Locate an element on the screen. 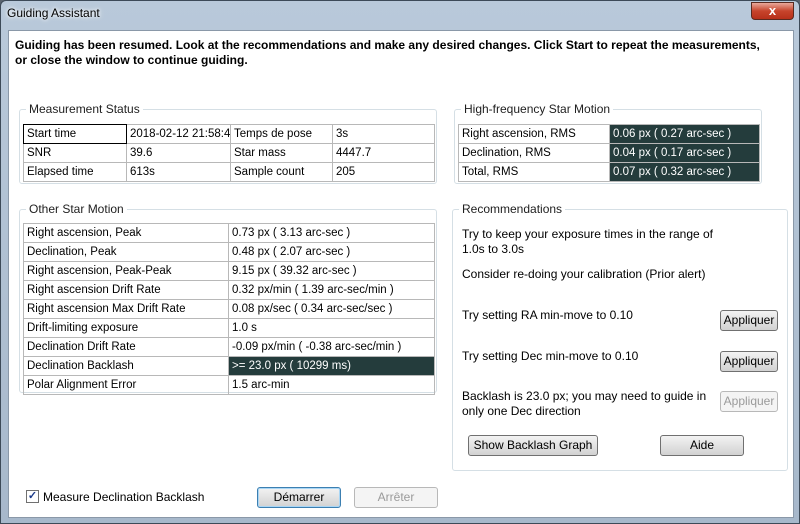 The height and width of the screenshot is (524, 800). dec-minmove-recommendation: Try setting Dec min-move to 0.10 is located at coordinates (550, 356).